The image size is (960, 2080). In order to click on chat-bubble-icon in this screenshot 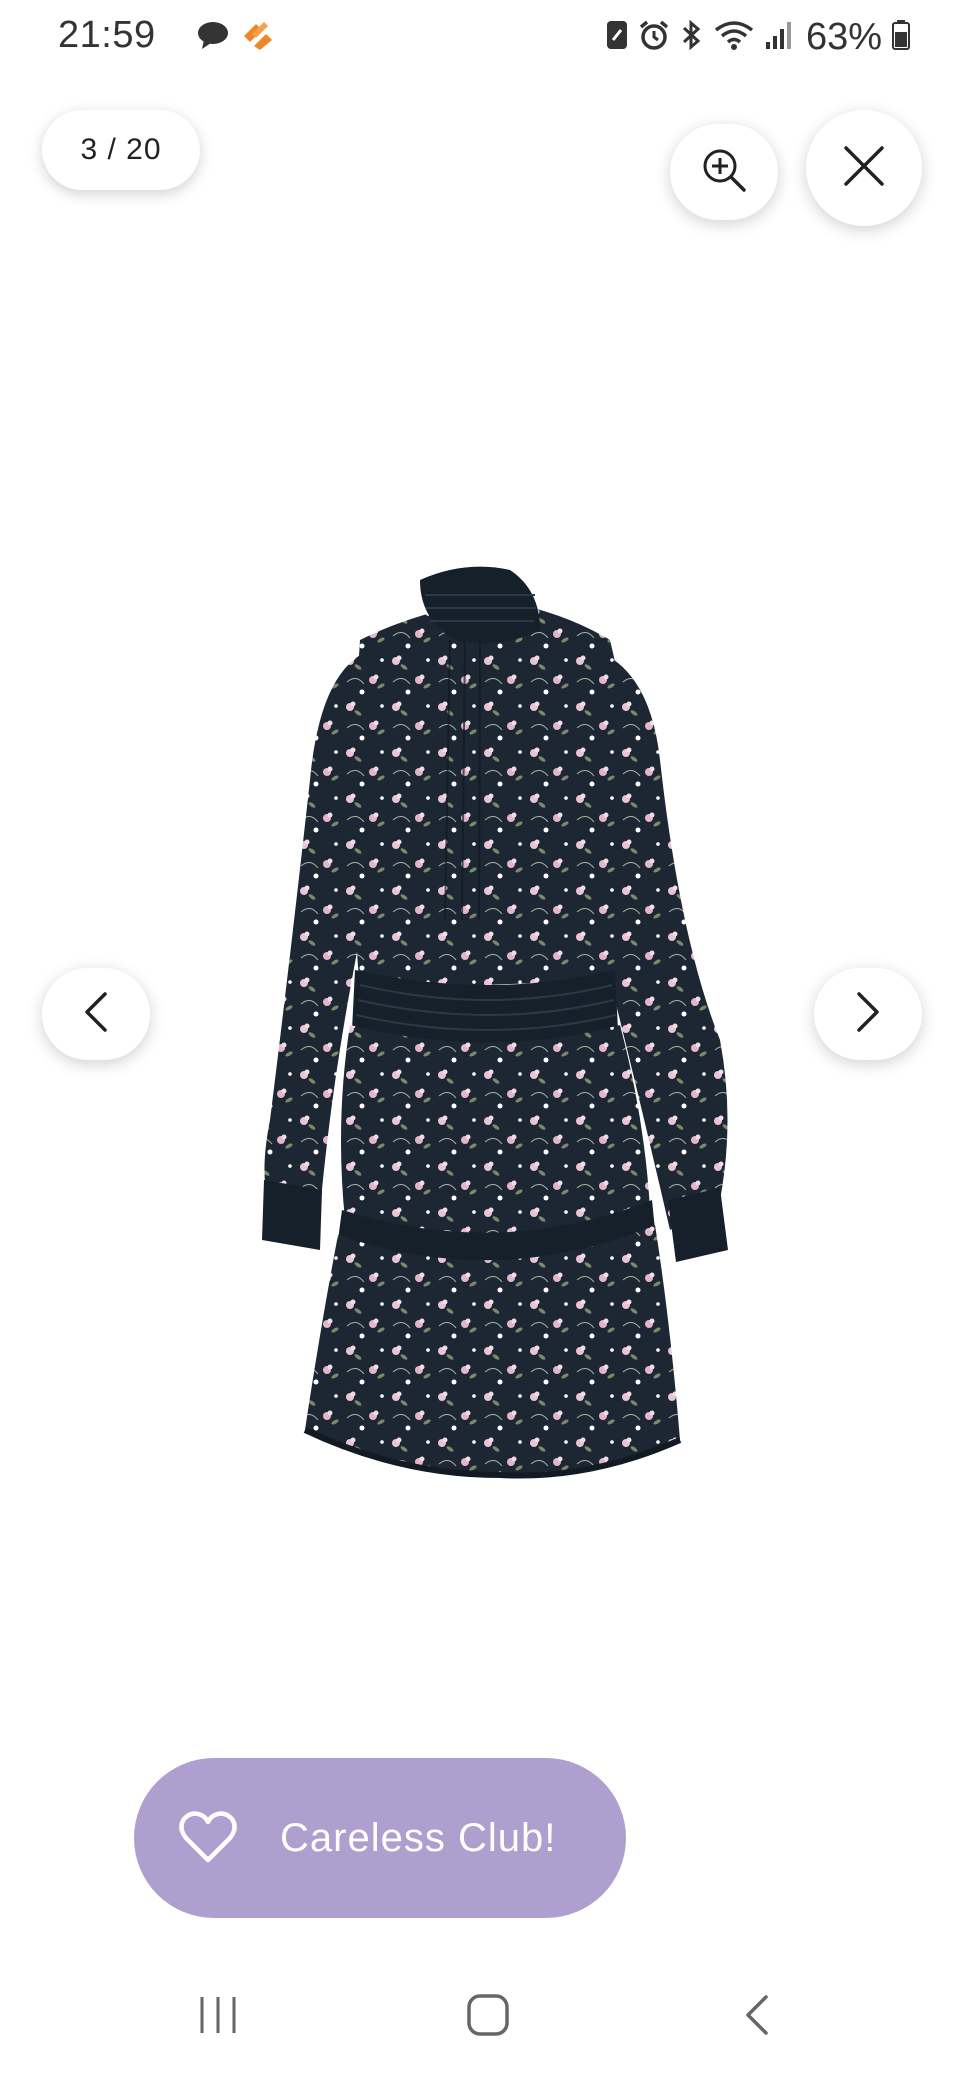, I will do `click(213, 37)`.